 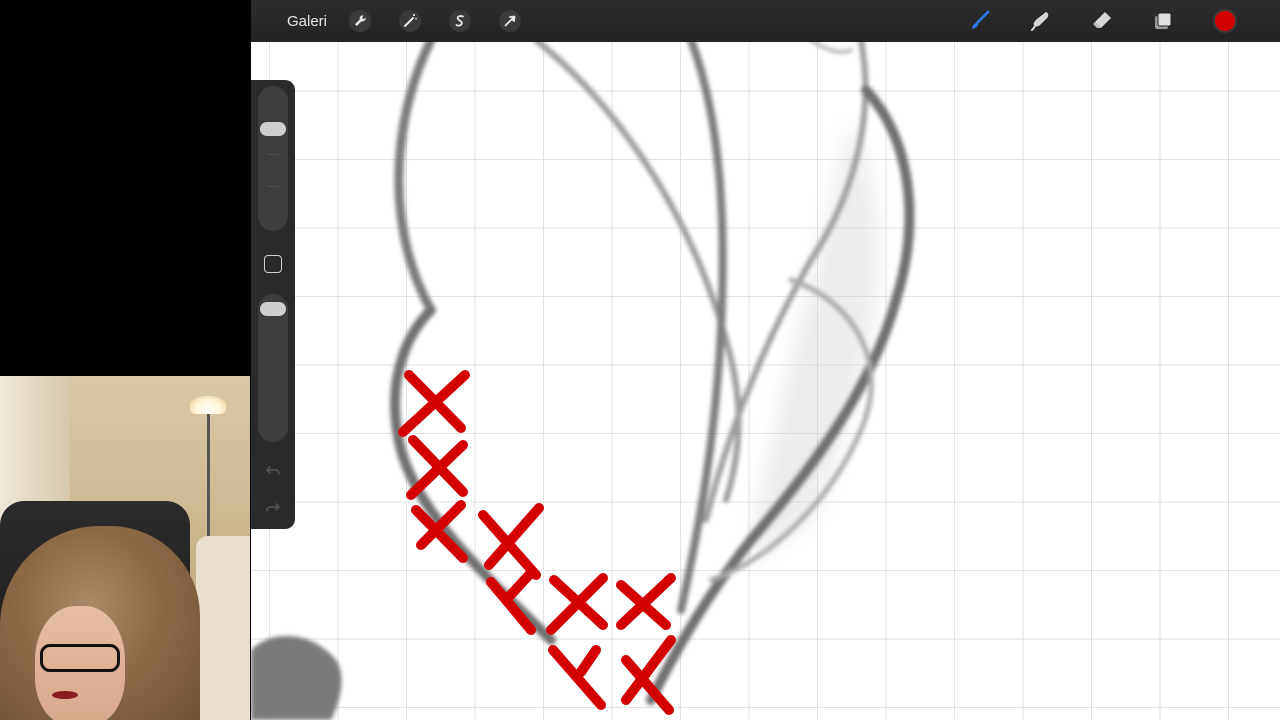 I want to click on selection-button, so click(x=460, y=21).